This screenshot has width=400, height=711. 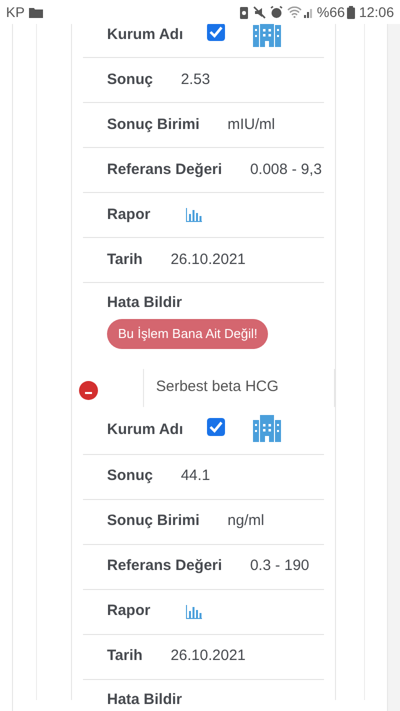 I want to click on hospital-building-icon, so click(x=267, y=427).